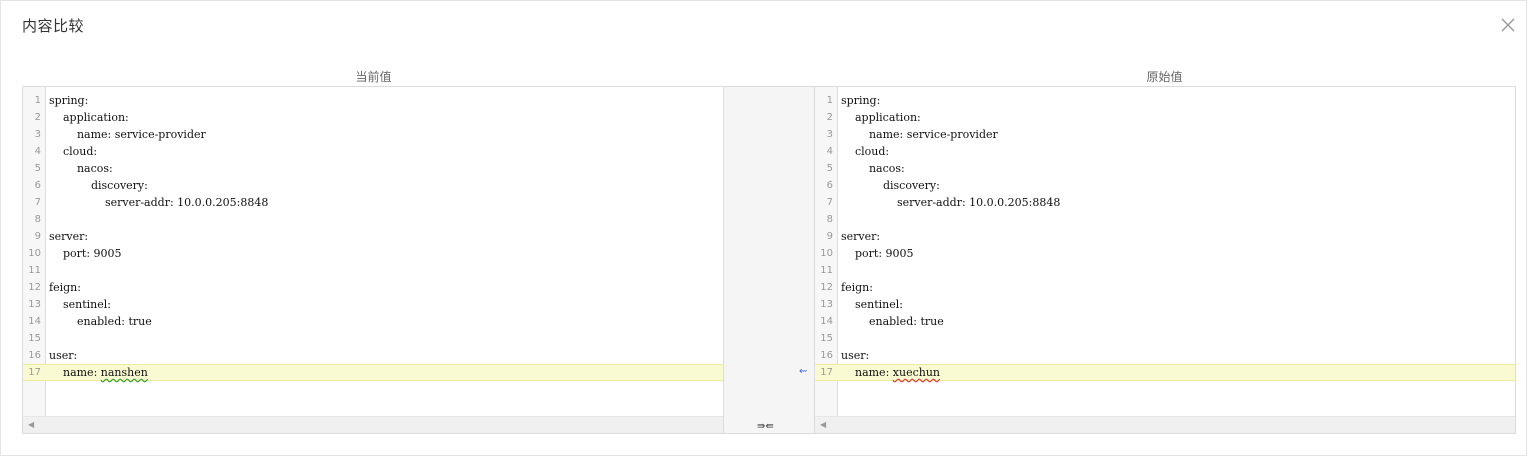  I want to click on changed-code-line: 17 name: nanshen, so click(373, 372).